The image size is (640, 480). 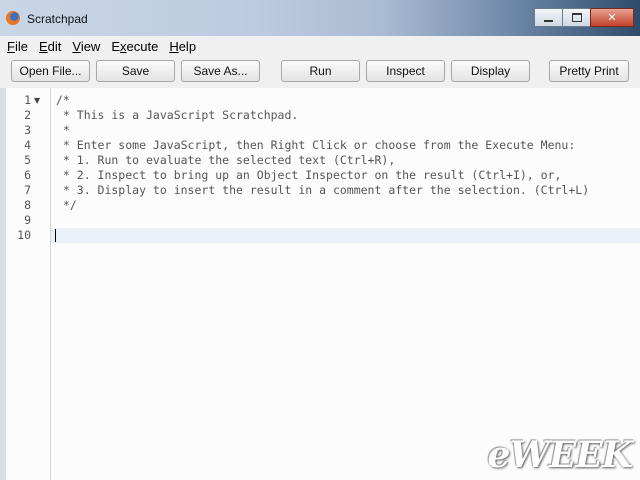 I want to click on code-line: *, so click(x=63, y=130).